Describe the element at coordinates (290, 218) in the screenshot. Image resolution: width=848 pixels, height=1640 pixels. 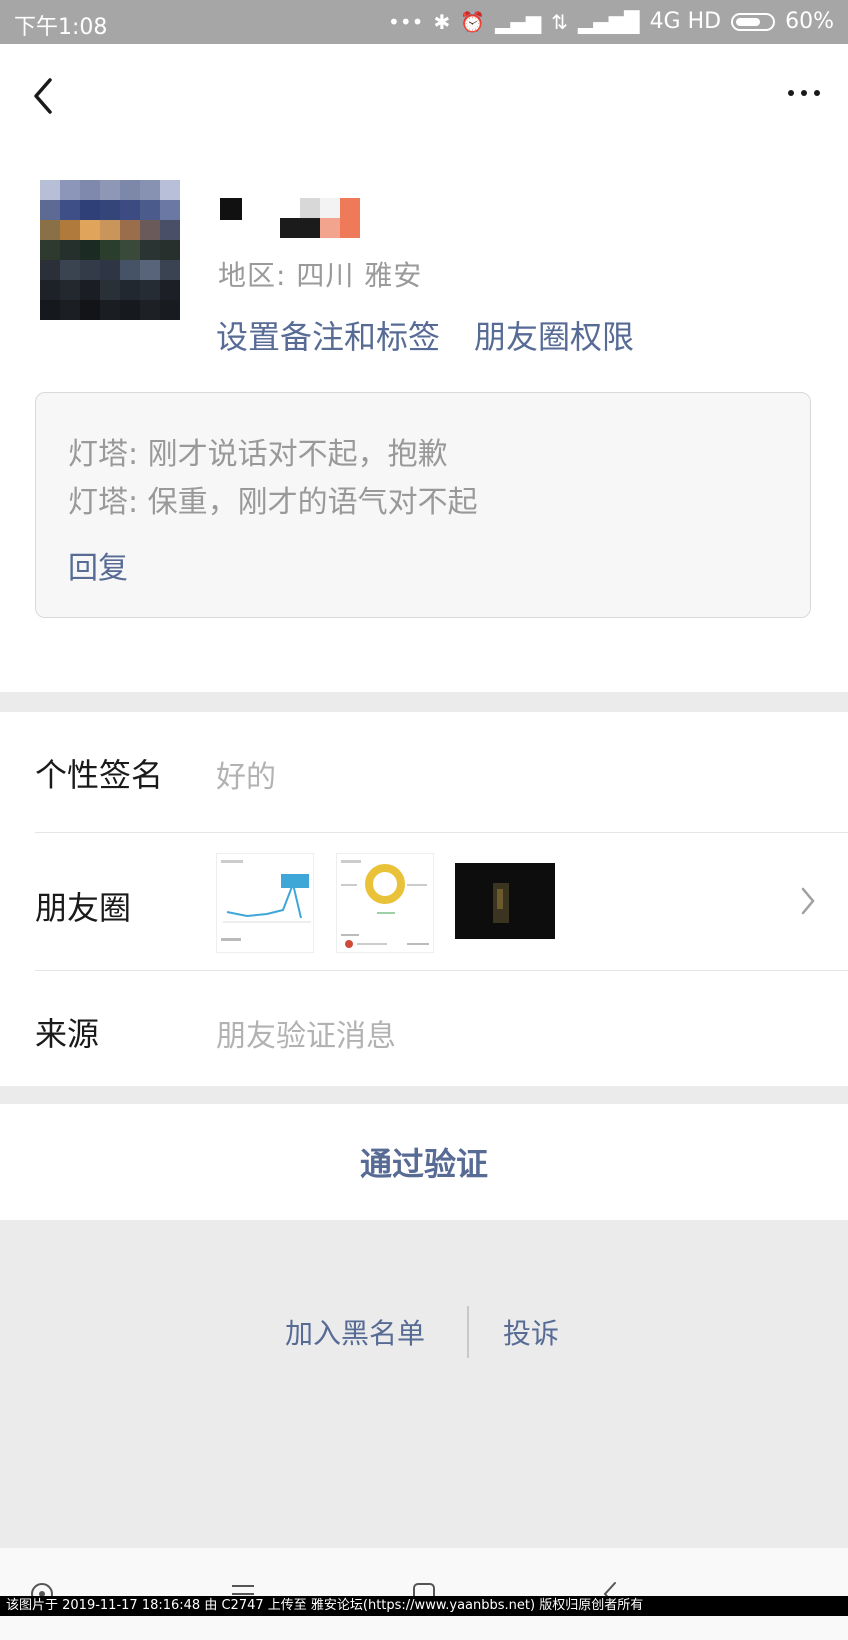
I see `nickname-obscured` at that location.